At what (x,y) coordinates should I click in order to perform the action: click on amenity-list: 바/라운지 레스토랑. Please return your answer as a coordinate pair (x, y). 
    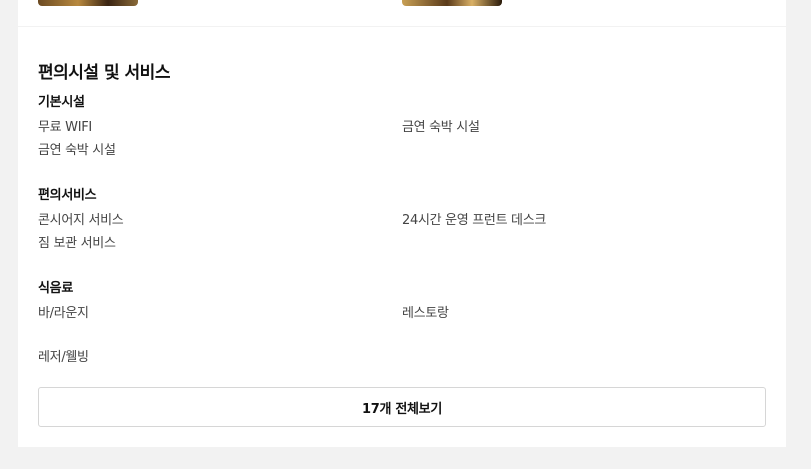
    Looking at the image, I should click on (402, 313).